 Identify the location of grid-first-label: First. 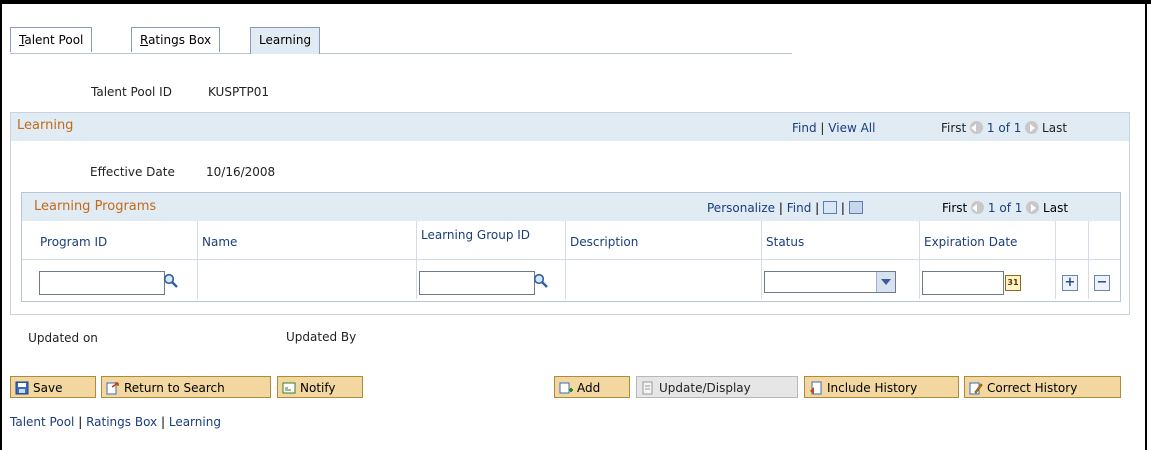
(955, 208).